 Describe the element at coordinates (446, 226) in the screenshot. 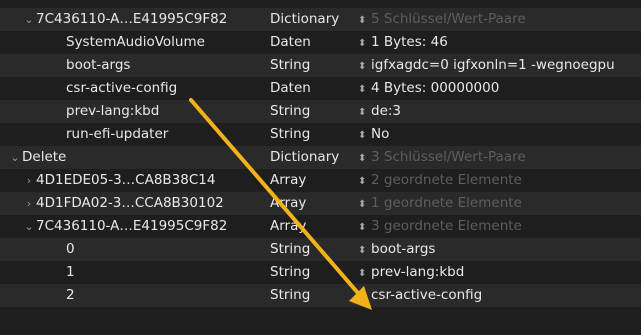

I see `row-value-label: 3 geordnete Elemente` at that location.